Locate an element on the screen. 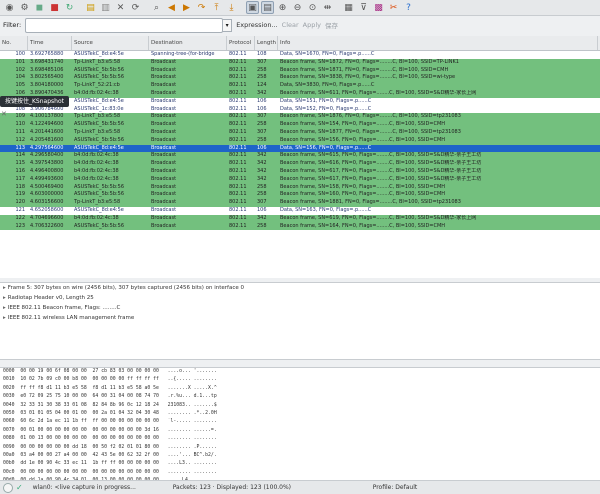 The width and height of the screenshot is (600, 494). find-packet-icon: ⌕ is located at coordinates (156, 7).